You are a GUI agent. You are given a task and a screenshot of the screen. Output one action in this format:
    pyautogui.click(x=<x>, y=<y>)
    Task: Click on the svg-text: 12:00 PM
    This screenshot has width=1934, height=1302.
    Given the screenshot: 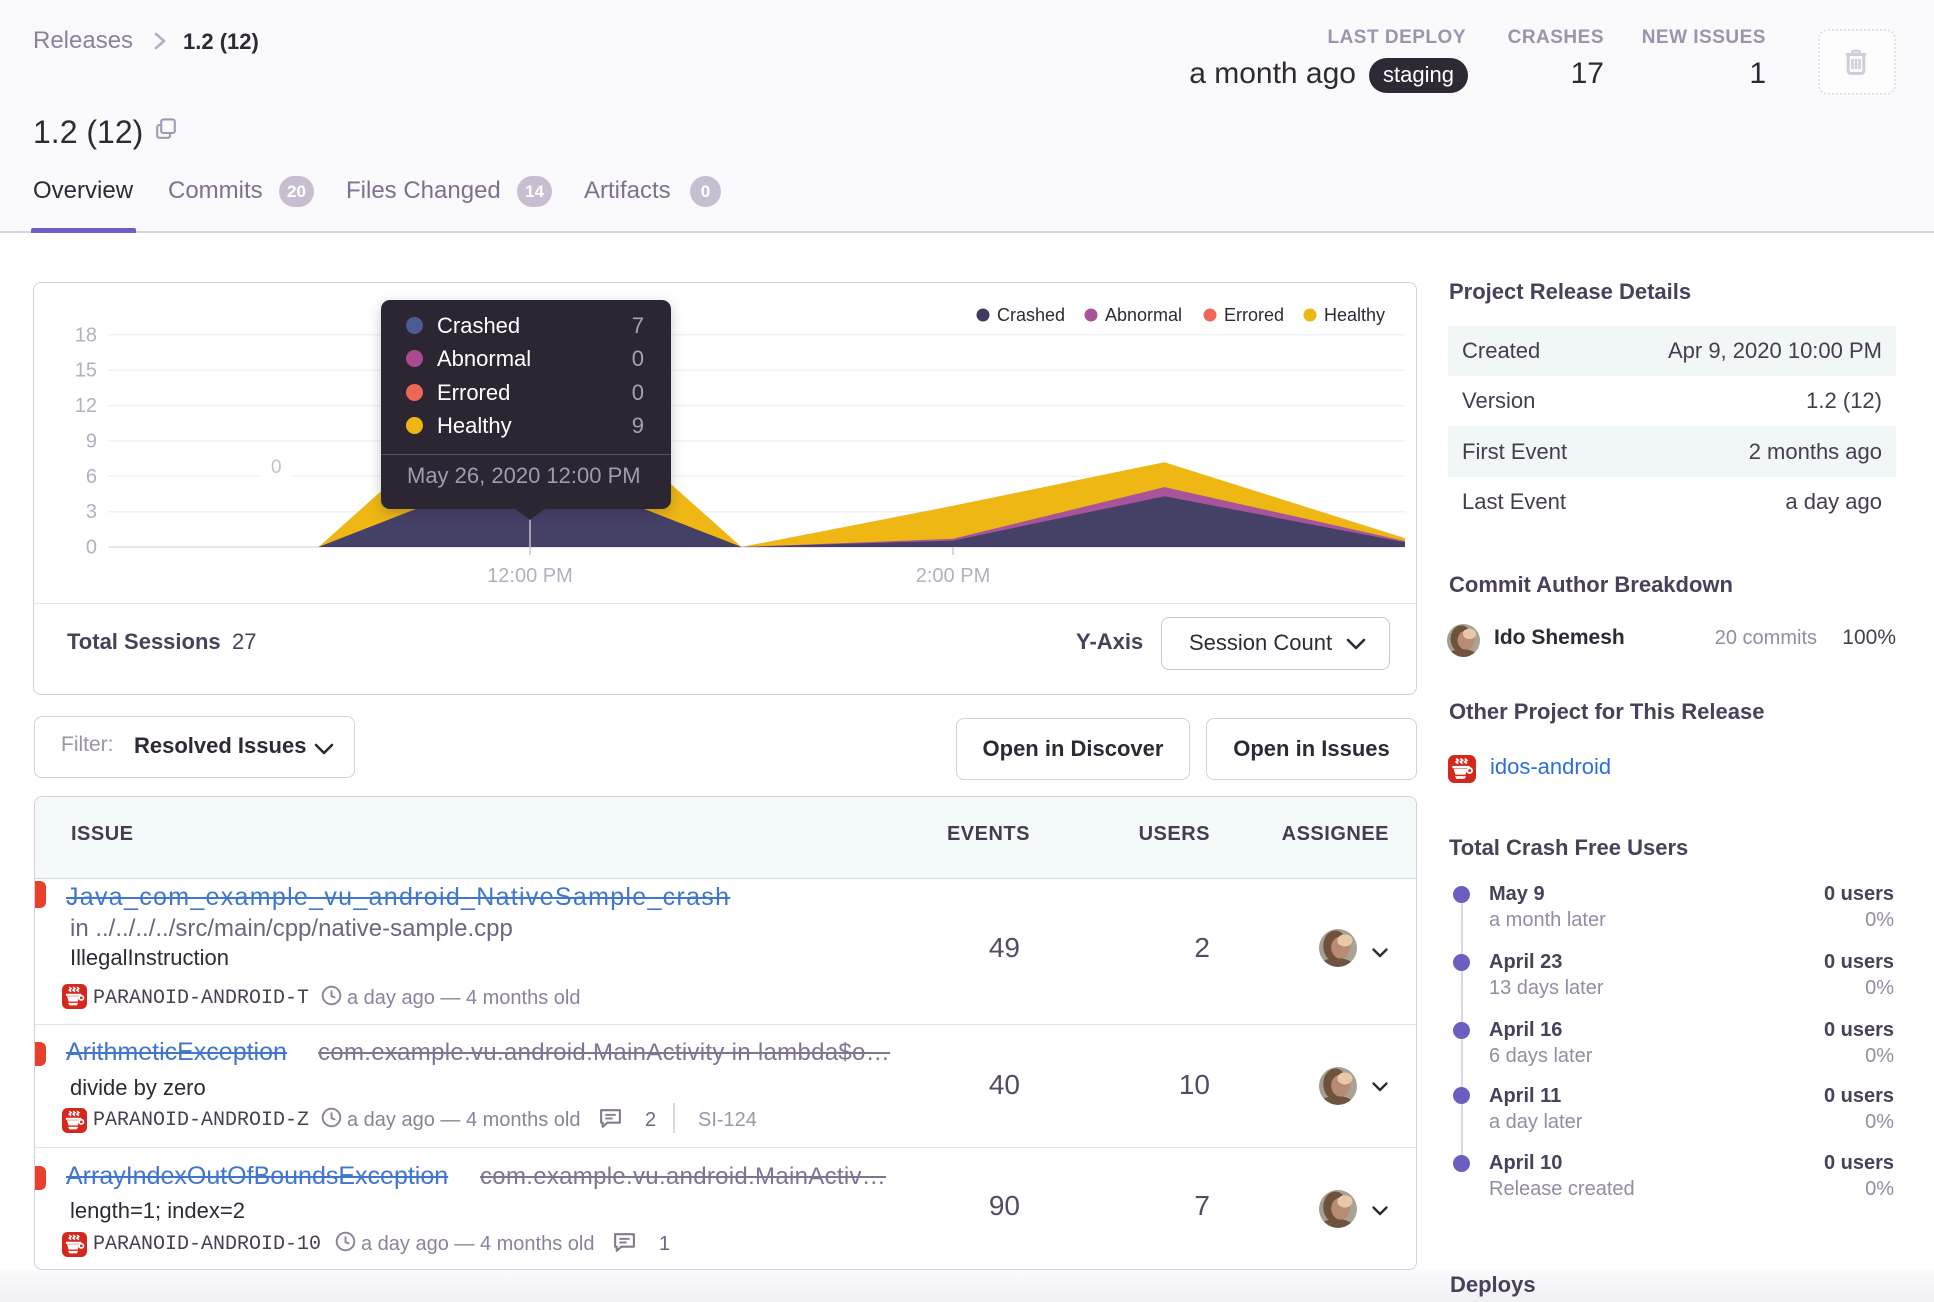 What is the action you would take?
    pyautogui.click(x=530, y=576)
    